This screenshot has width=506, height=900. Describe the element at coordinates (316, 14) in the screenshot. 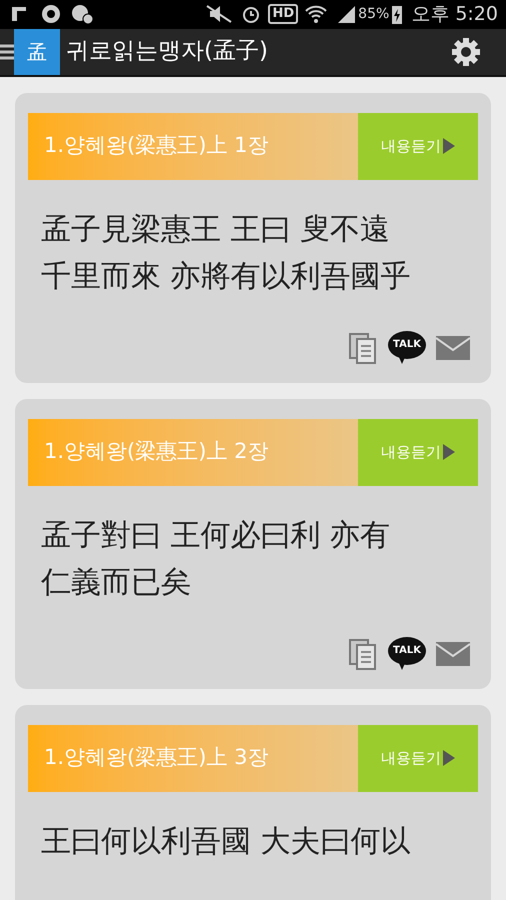

I see `wifi-icon` at that location.